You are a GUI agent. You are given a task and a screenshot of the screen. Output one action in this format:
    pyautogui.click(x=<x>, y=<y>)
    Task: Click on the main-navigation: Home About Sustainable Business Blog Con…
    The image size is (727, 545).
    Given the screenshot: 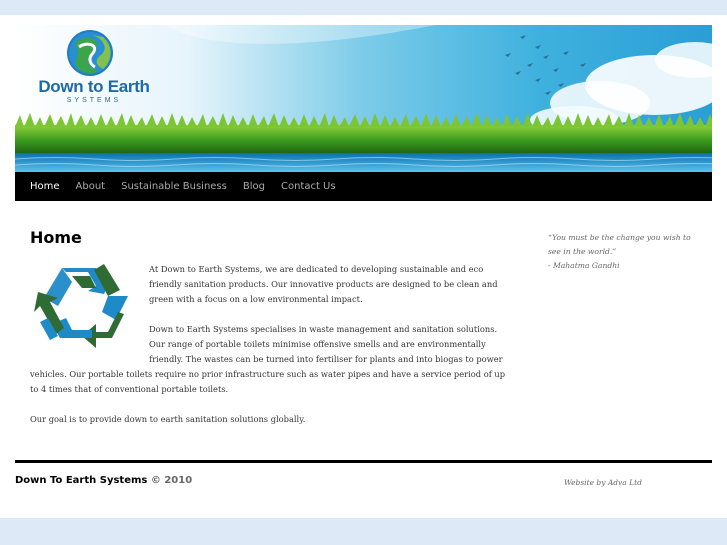 What is the action you would take?
    pyautogui.click(x=363, y=186)
    